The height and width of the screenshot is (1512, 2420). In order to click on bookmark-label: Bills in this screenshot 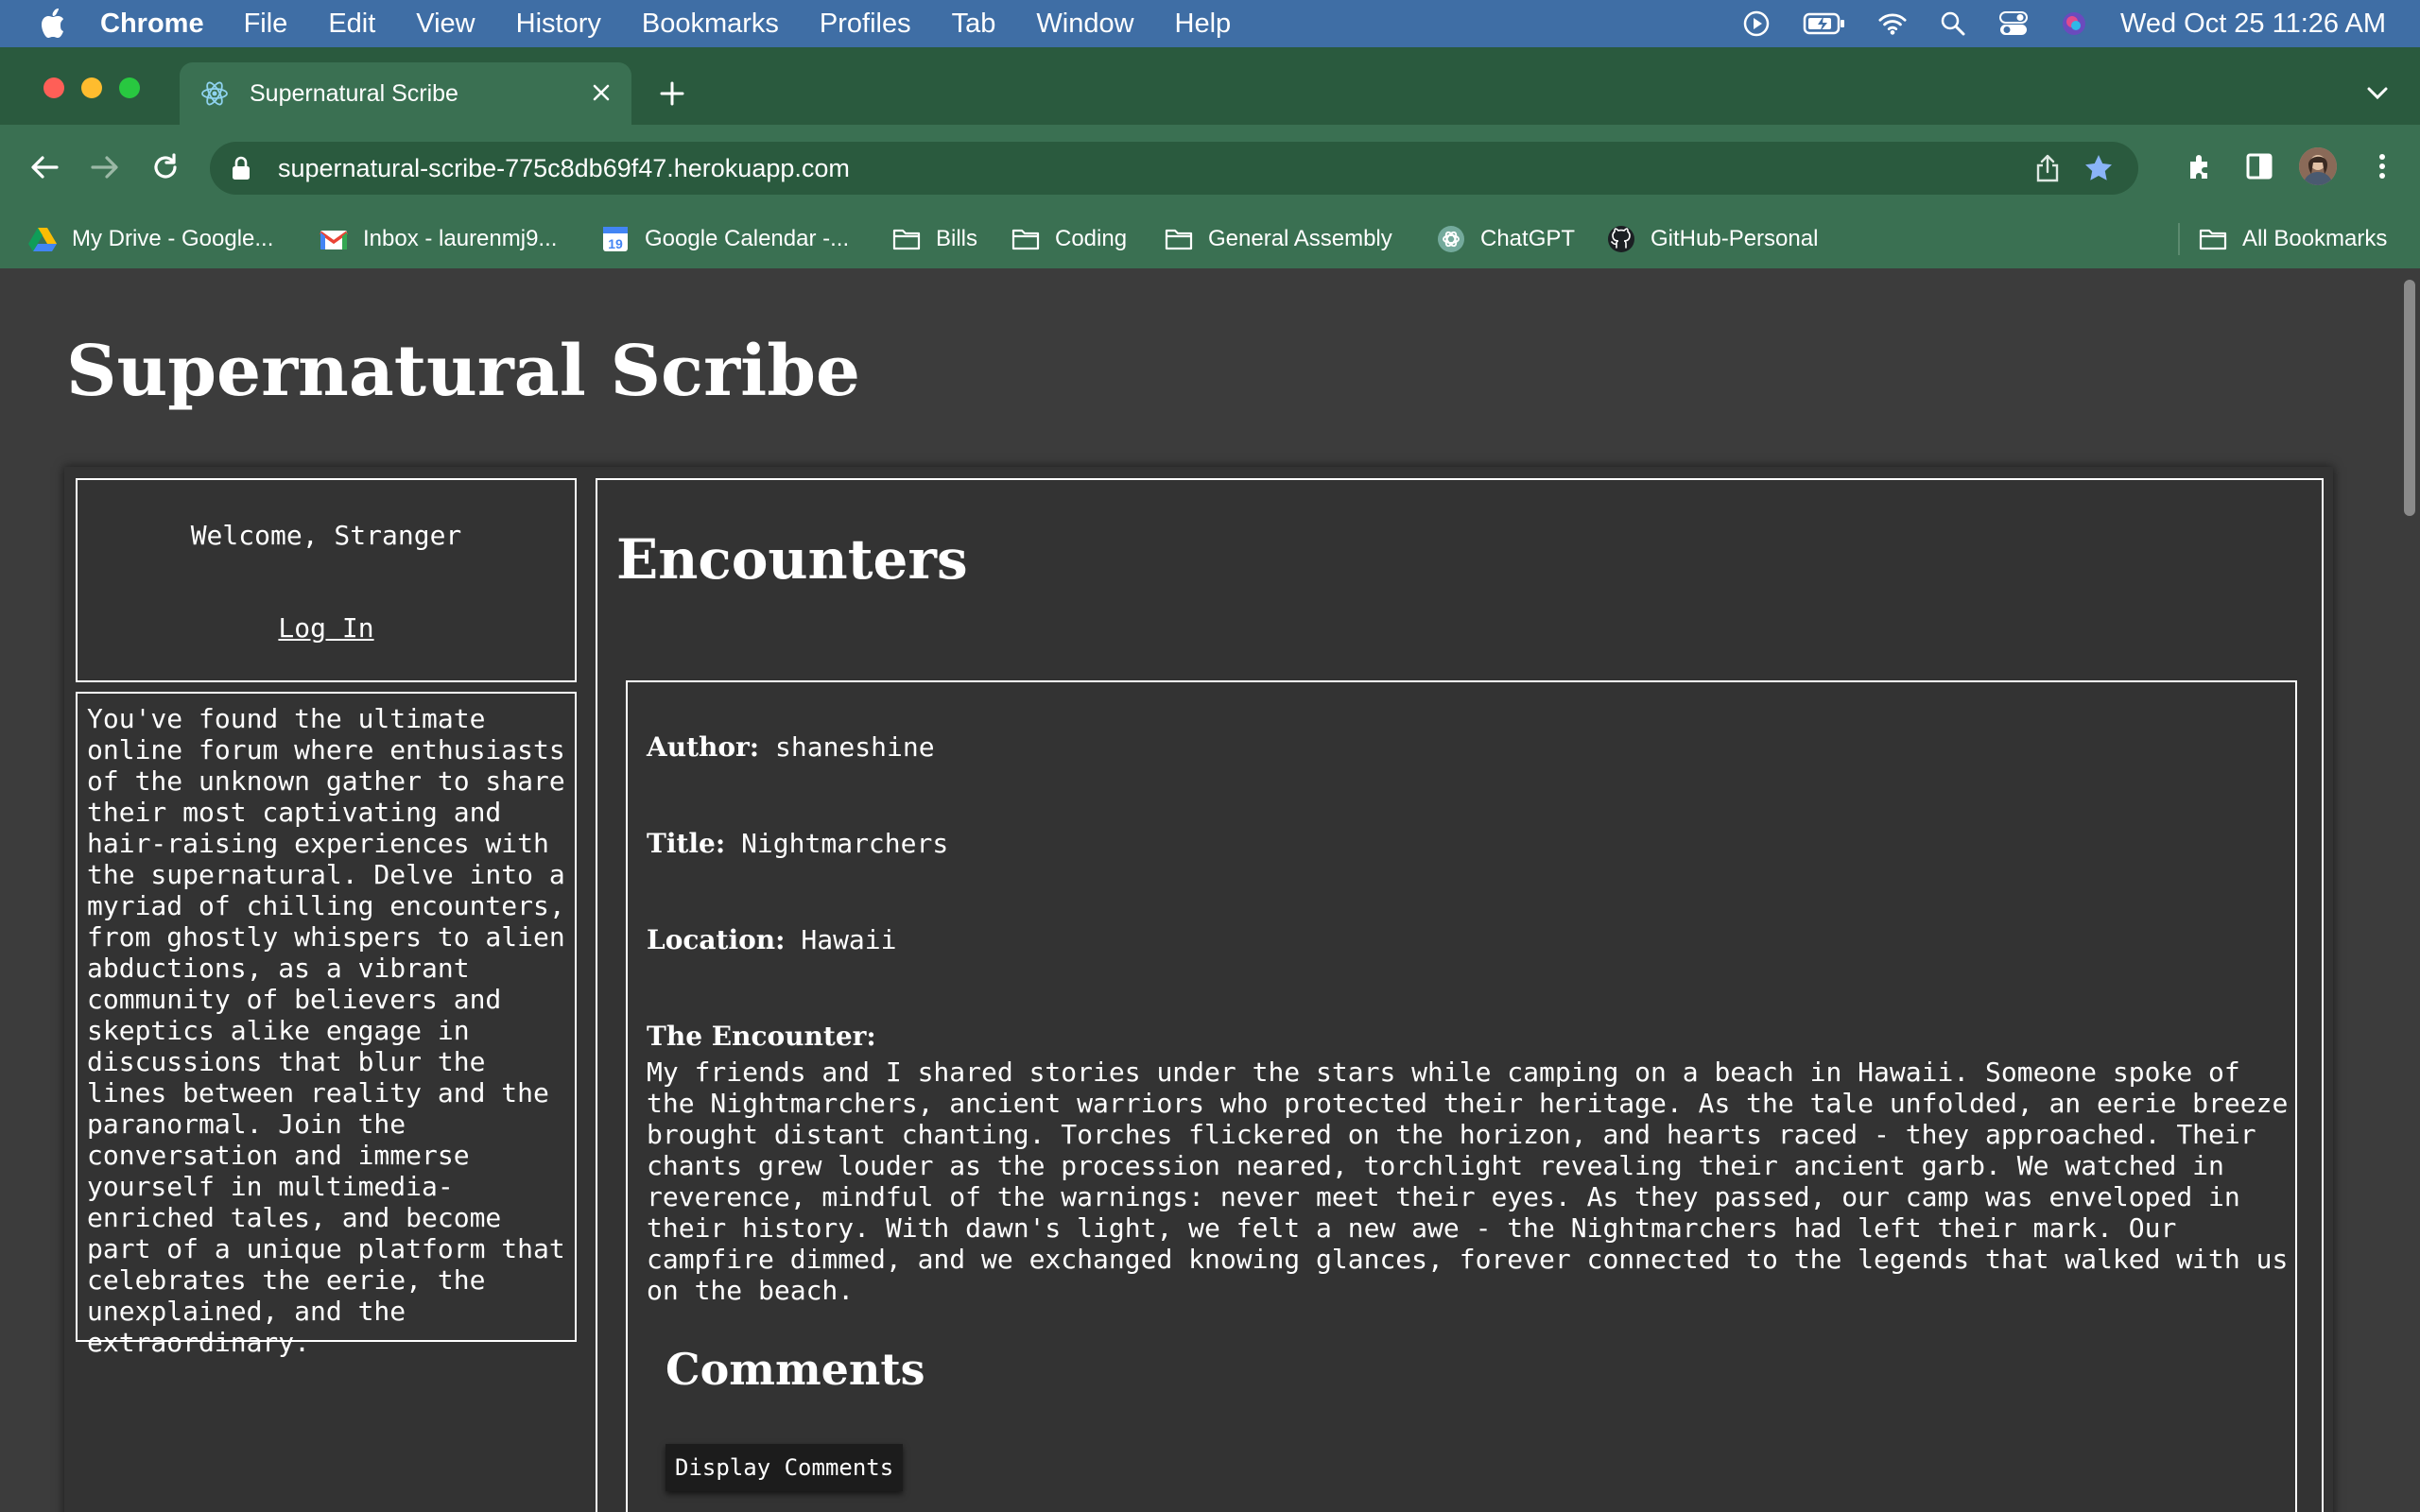, I will do `click(957, 238)`.